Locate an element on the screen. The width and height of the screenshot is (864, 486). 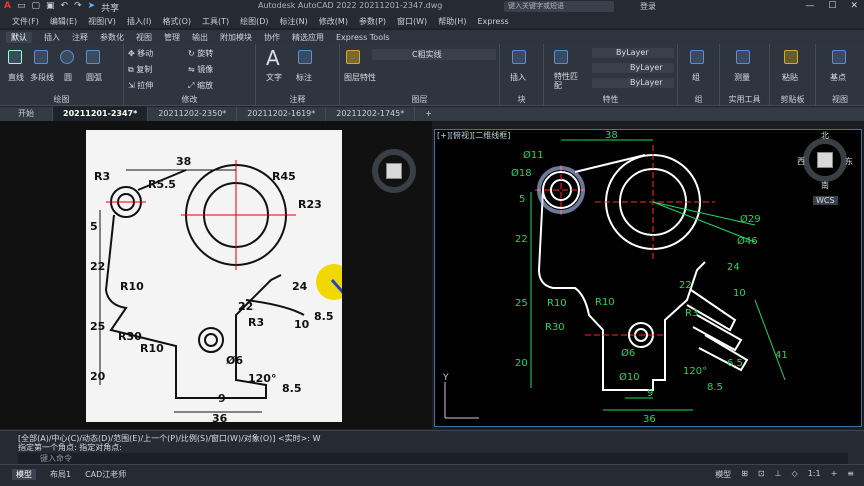
layer-properties-icon is located at coordinates (353, 57).